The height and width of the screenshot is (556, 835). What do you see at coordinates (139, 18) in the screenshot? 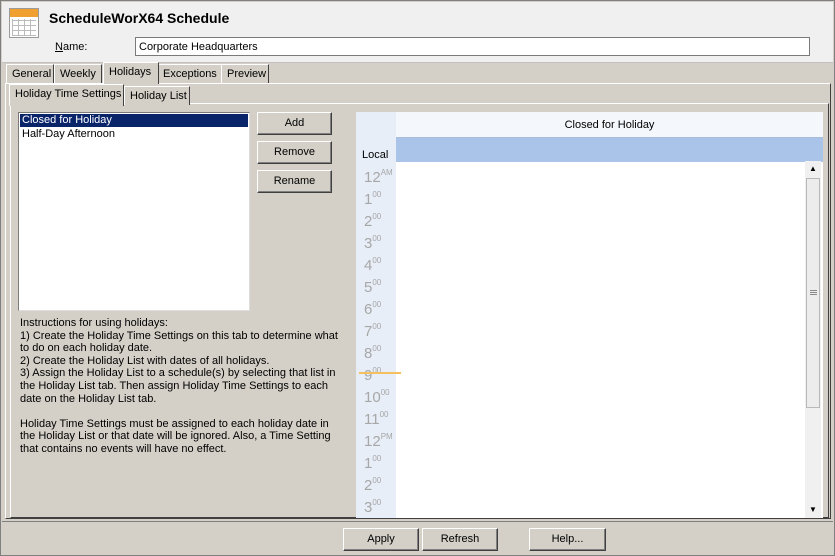
I see `window-title: ScheduleWorX64 Schedule` at bounding box center [139, 18].